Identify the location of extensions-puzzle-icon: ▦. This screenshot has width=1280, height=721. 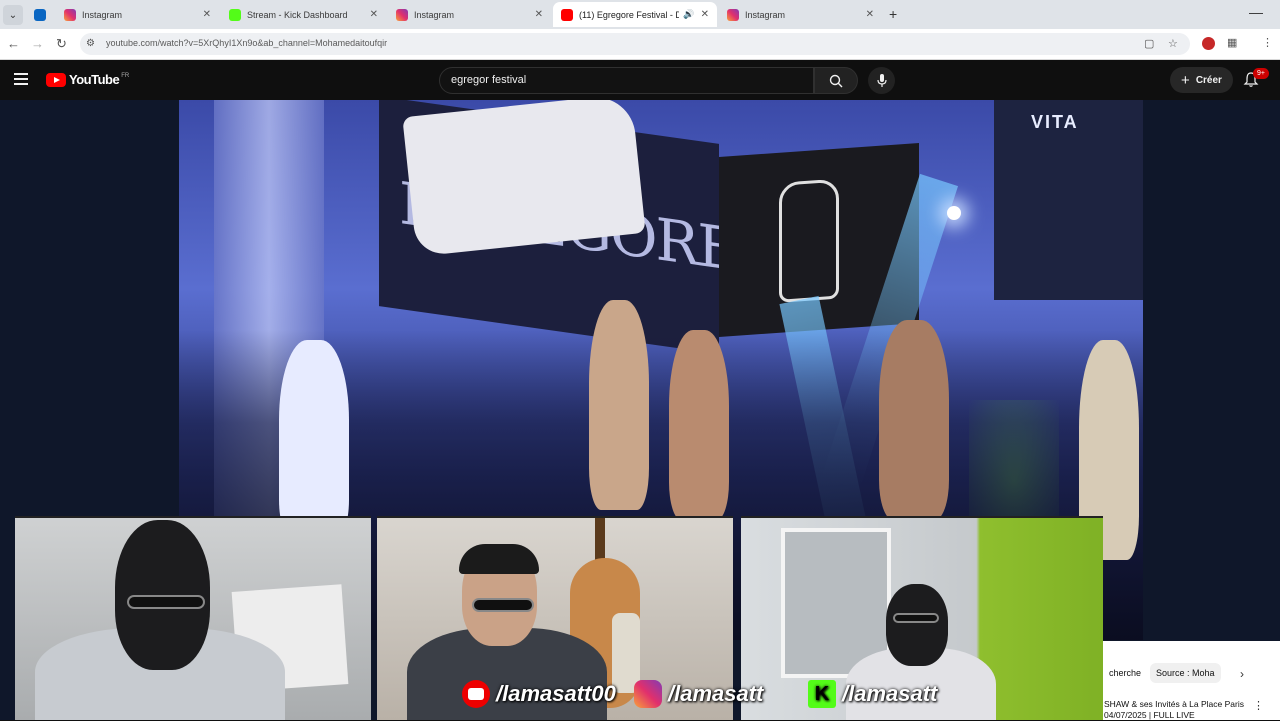
(1232, 42).